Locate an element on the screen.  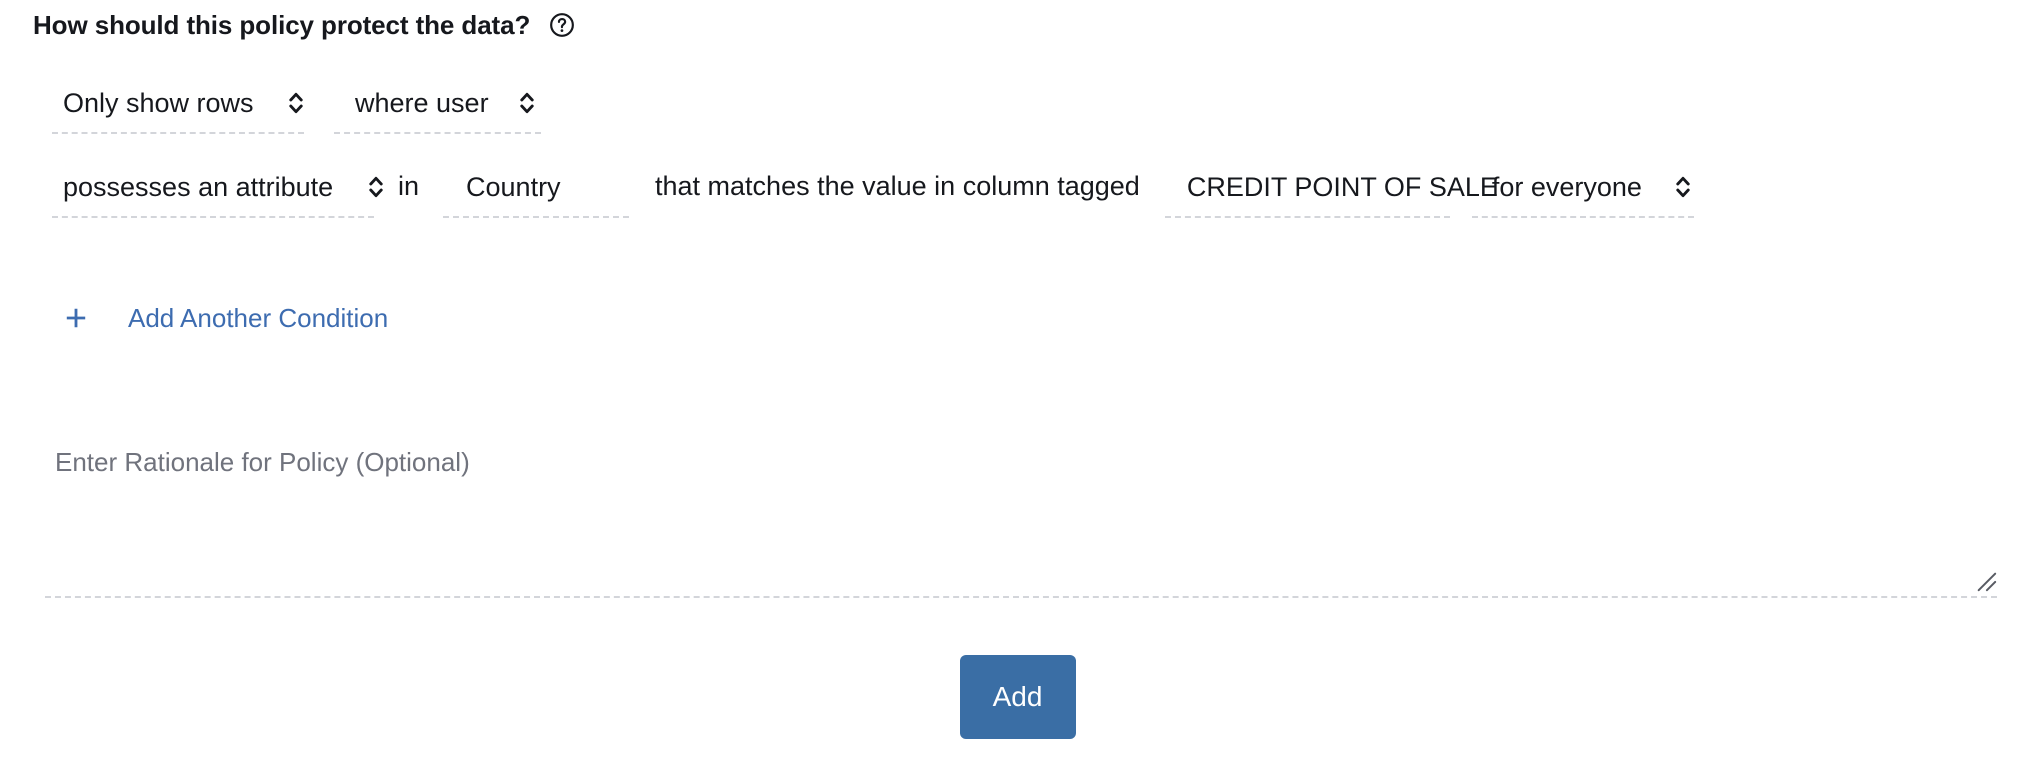
policy-scope-select: for everyone is located at coordinates (1582, 188).